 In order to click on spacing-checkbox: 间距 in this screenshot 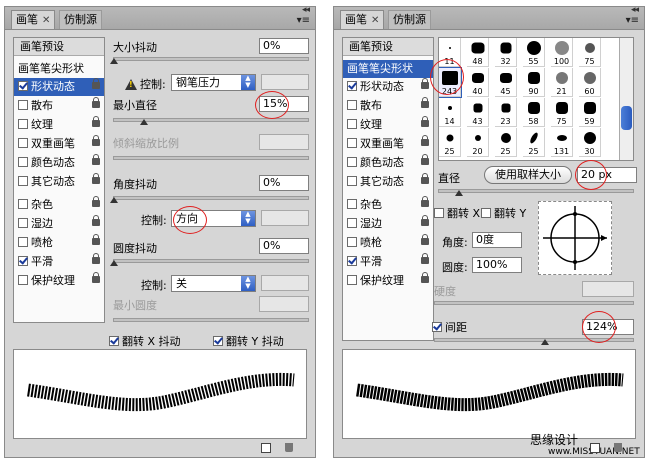, I will do `click(449, 327)`.